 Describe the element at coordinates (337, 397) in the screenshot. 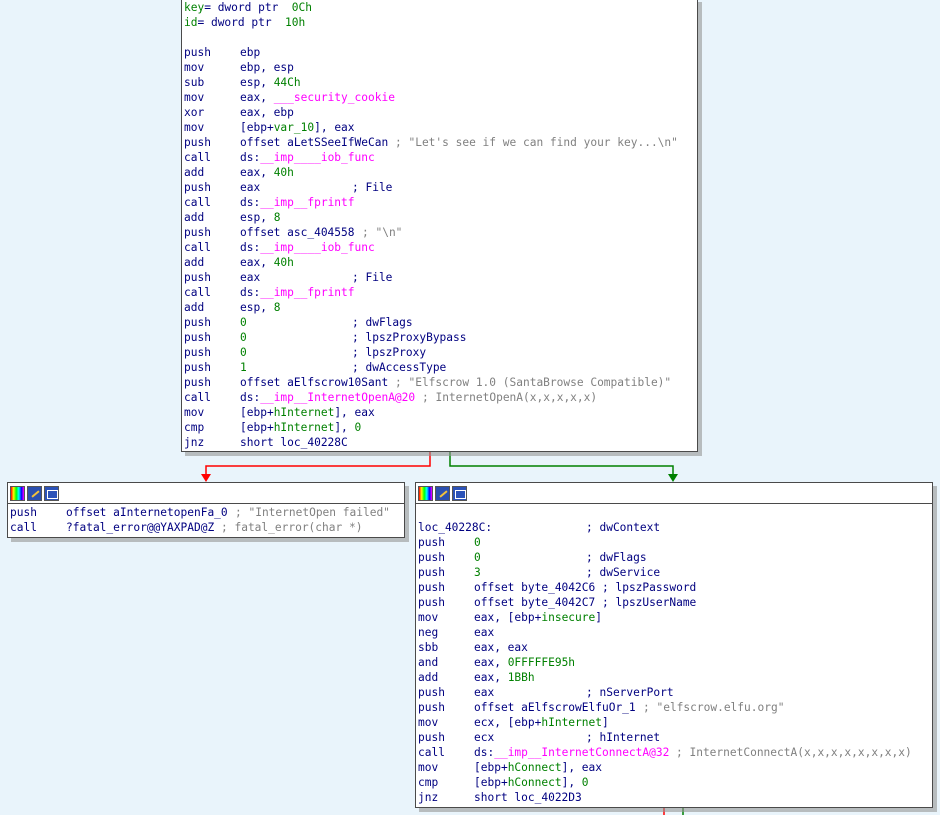

I see `operand-token: __imp__InternetOpenA@20` at that location.